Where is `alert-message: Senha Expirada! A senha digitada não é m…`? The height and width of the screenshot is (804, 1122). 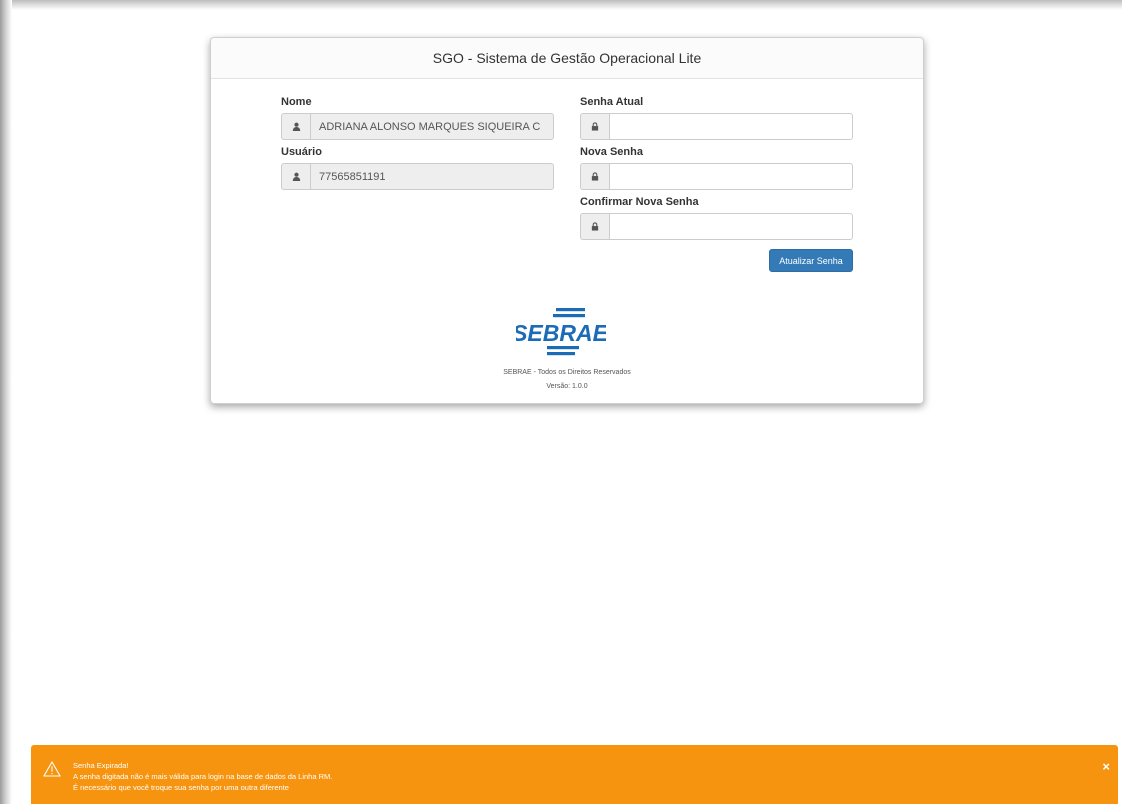
alert-message: Senha Expirada! A senha digitada não é m… is located at coordinates (202, 776).